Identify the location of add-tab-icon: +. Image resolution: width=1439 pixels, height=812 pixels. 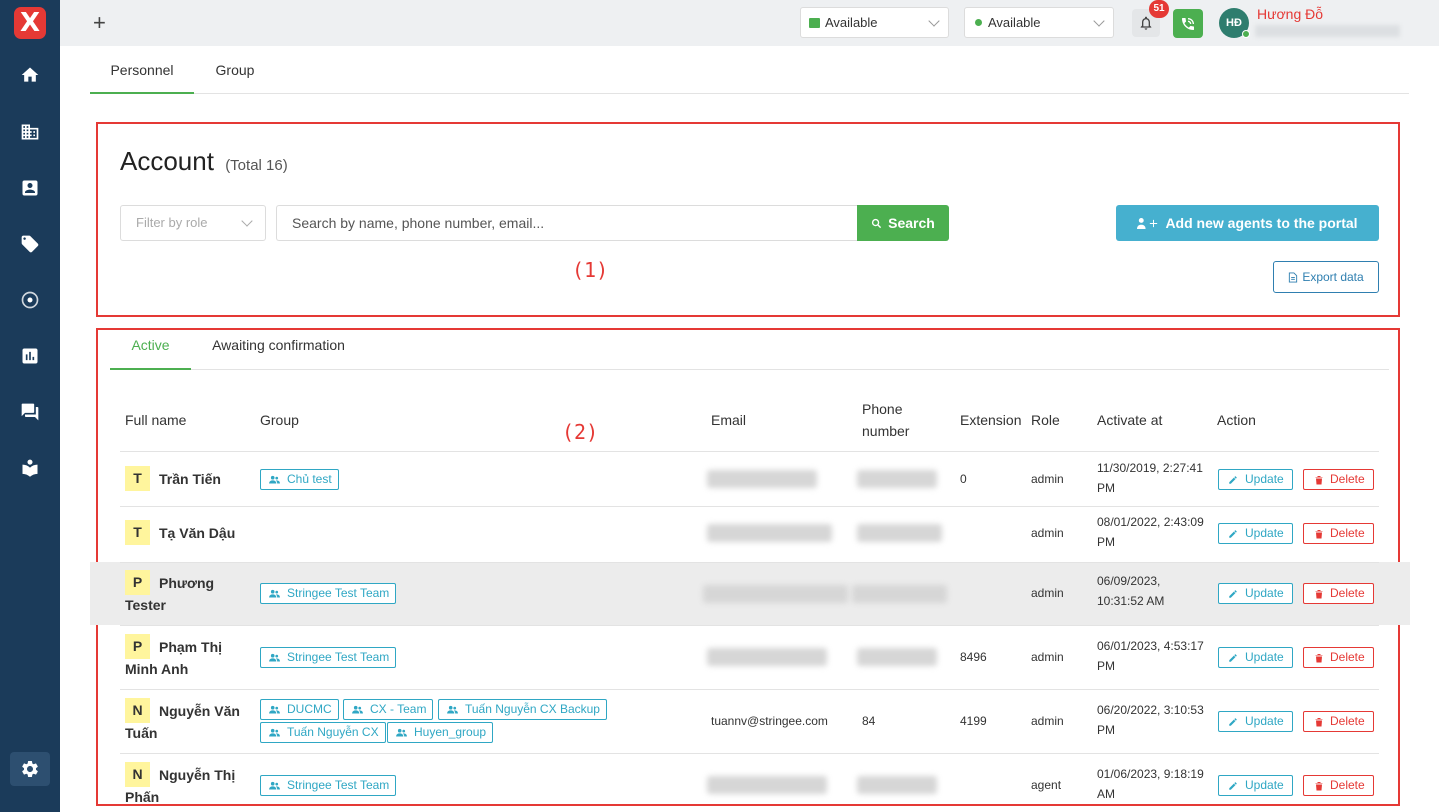
(99, 23).